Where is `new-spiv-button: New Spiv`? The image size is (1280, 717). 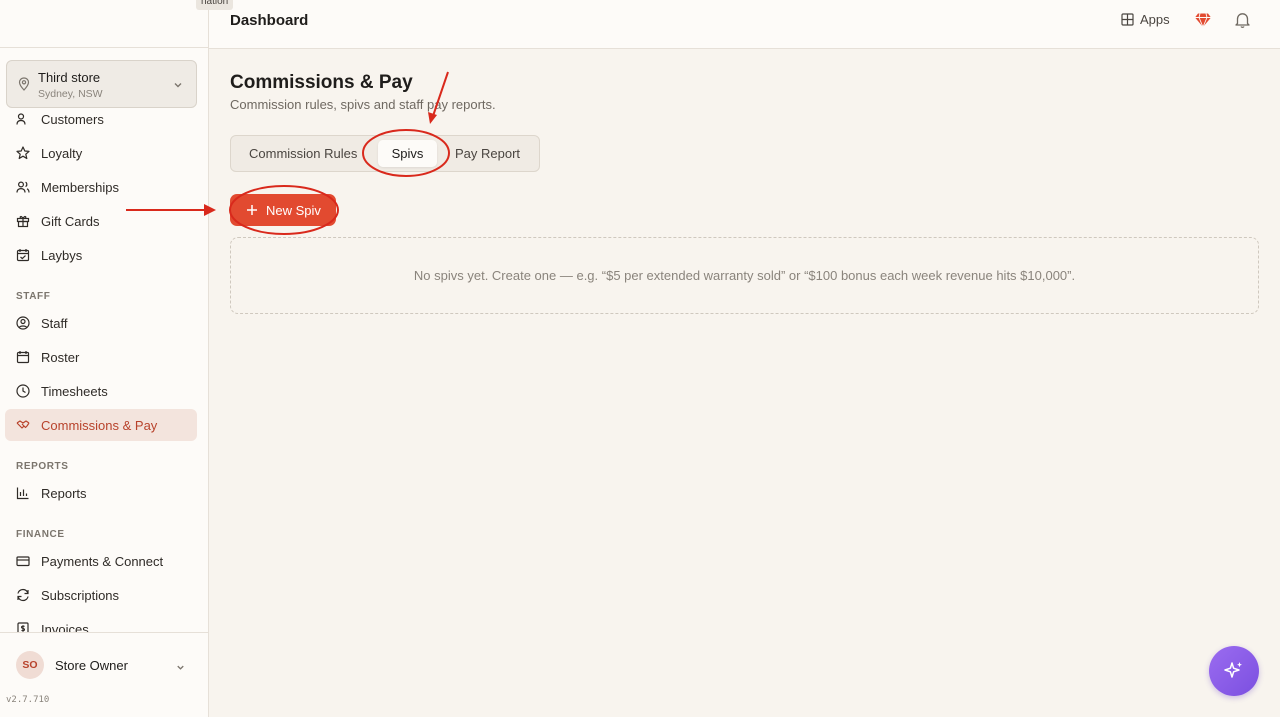 new-spiv-button: New Spiv is located at coordinates (283, 210).